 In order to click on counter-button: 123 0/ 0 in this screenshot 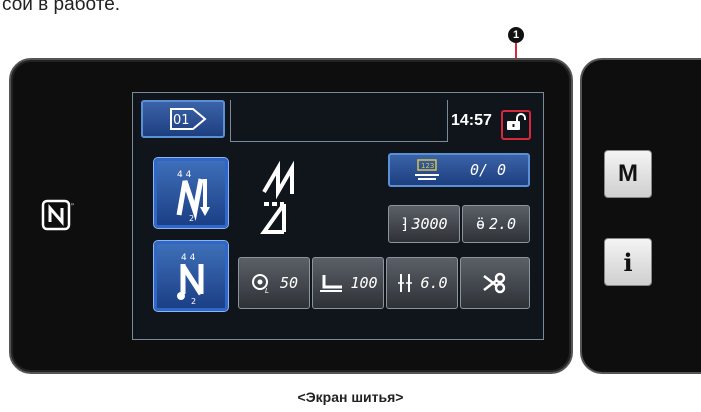, I will do `click(459, 170)`.